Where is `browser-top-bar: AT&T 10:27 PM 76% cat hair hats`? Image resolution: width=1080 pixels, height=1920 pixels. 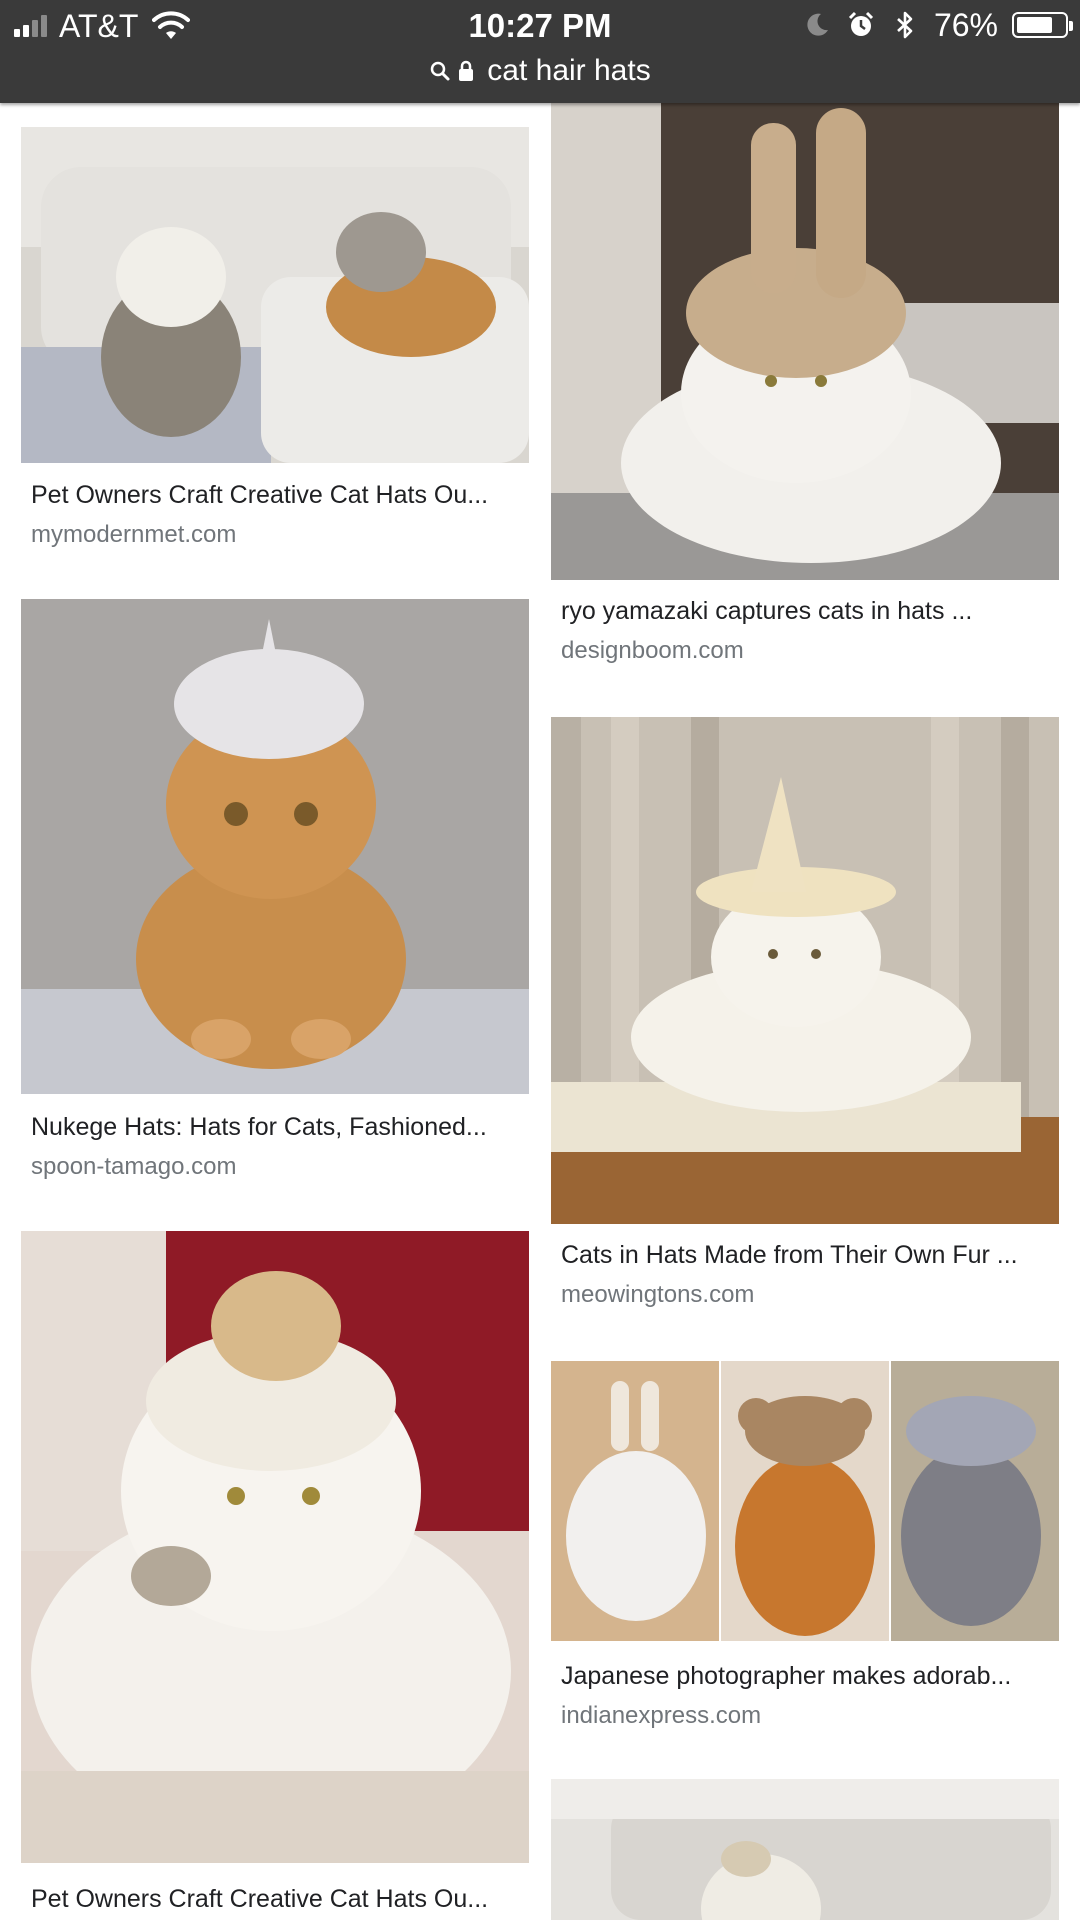 browser-top-bar: AT&T 10:27 PM 76% cat hair hats is located at coordinates (540, 51).